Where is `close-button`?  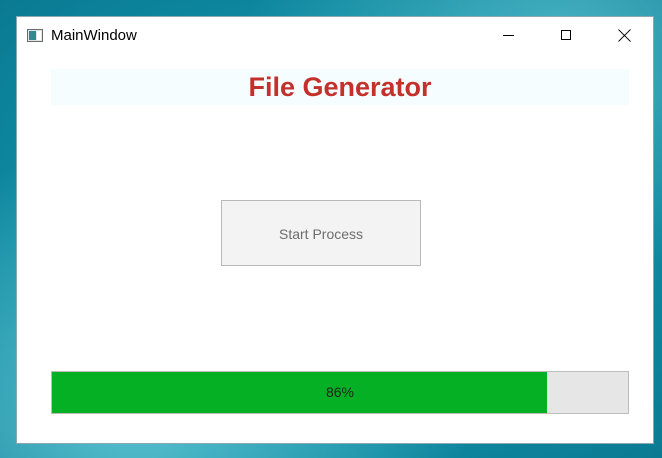
close-button is located at coordinates (624, 35).